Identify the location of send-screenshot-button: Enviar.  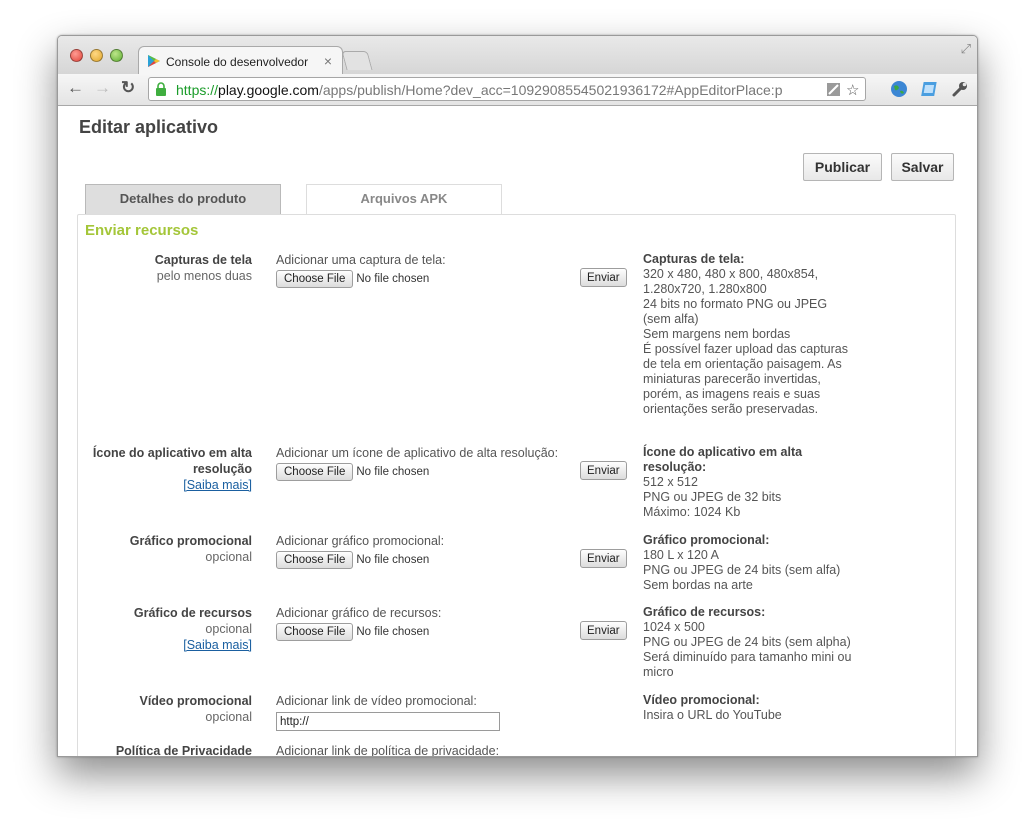
(603, 277).